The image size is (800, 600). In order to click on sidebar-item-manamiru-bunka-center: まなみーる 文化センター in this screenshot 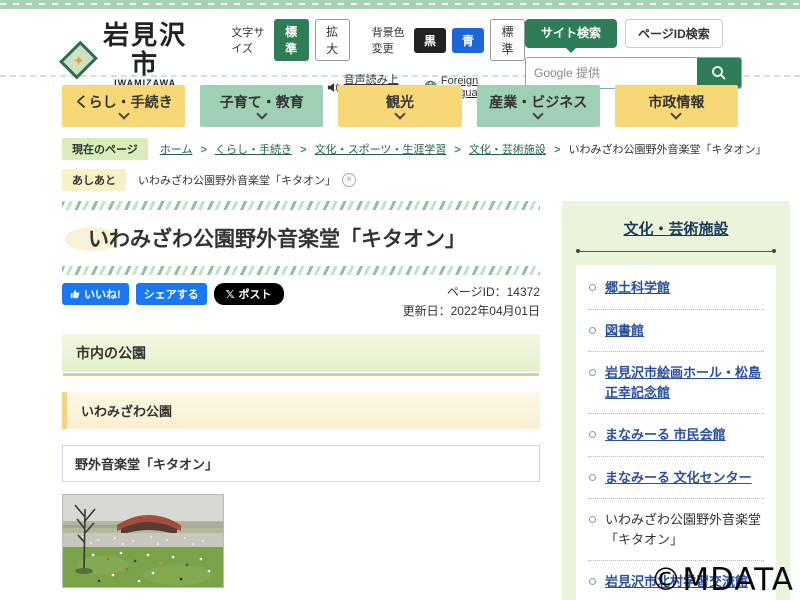, I will do `click(676, 478)`.